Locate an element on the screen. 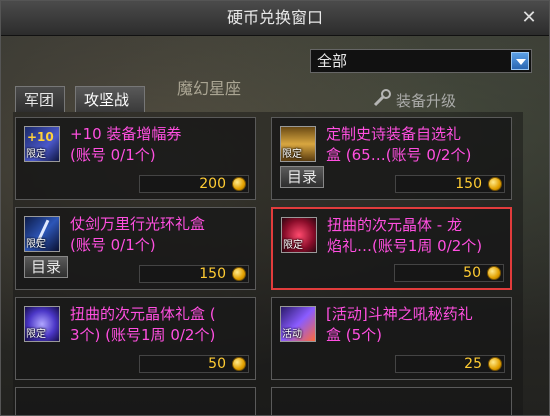 The width and height of the screenshot is (550, 416). wrench-icon is located at coordinates (382, 98).